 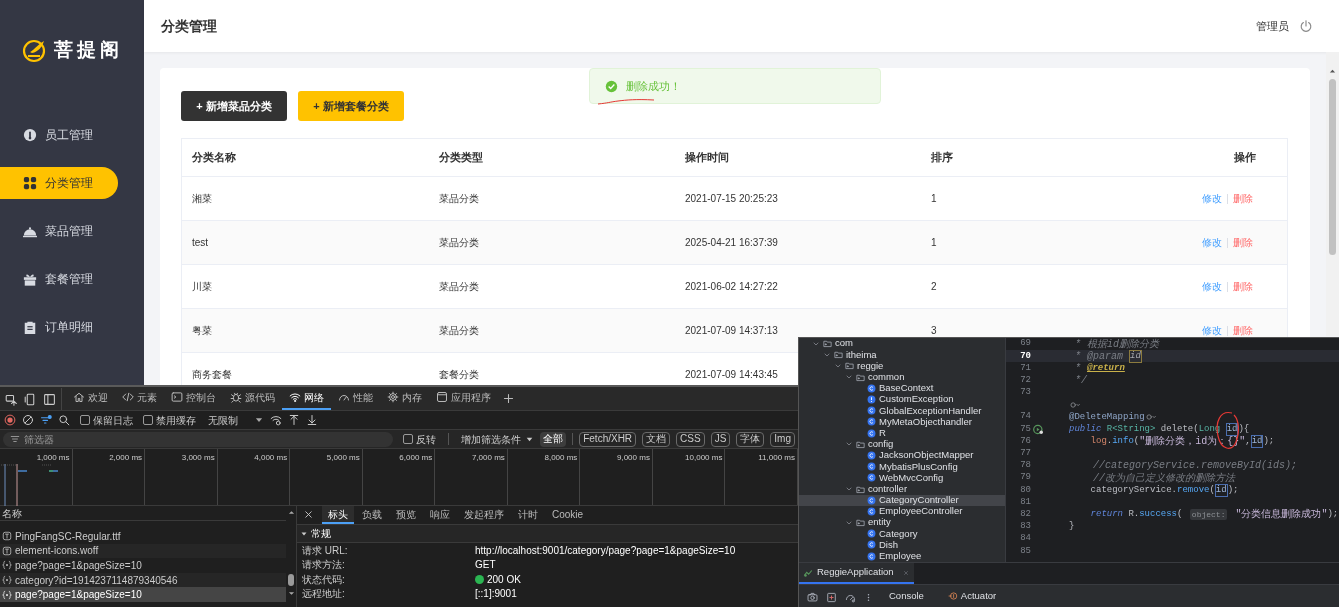 What do you see at coordinates (902, 444) in the screenshot?
I see `tree-item: config` at bounding box center [902, 444].